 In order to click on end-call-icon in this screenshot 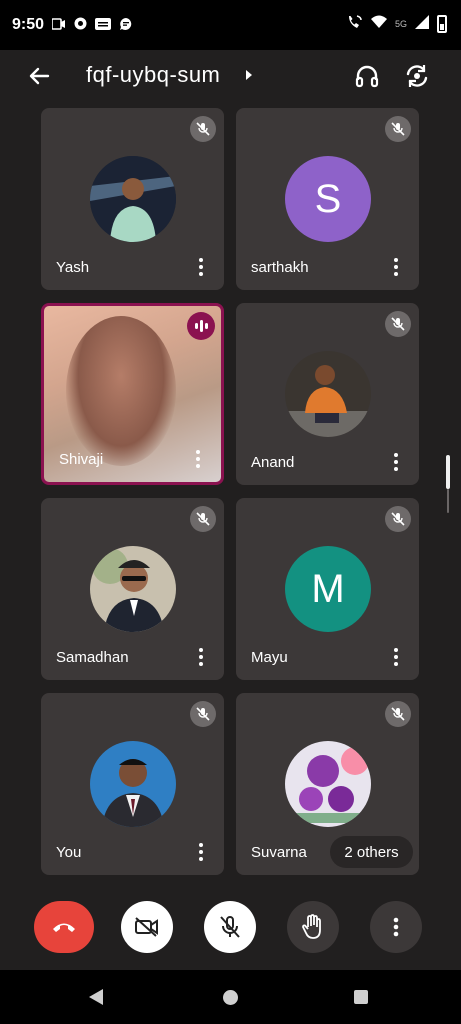, I will do `click(64, 927)`.